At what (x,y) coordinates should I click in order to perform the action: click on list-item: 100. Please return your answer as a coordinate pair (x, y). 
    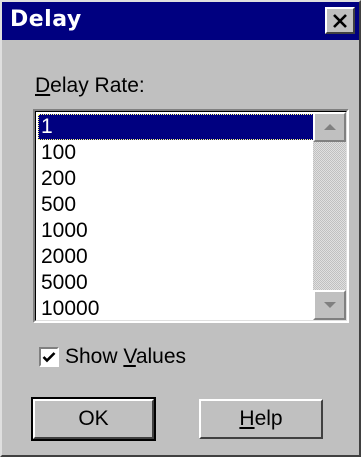
    Looking at the image, I should click on (176, 153).